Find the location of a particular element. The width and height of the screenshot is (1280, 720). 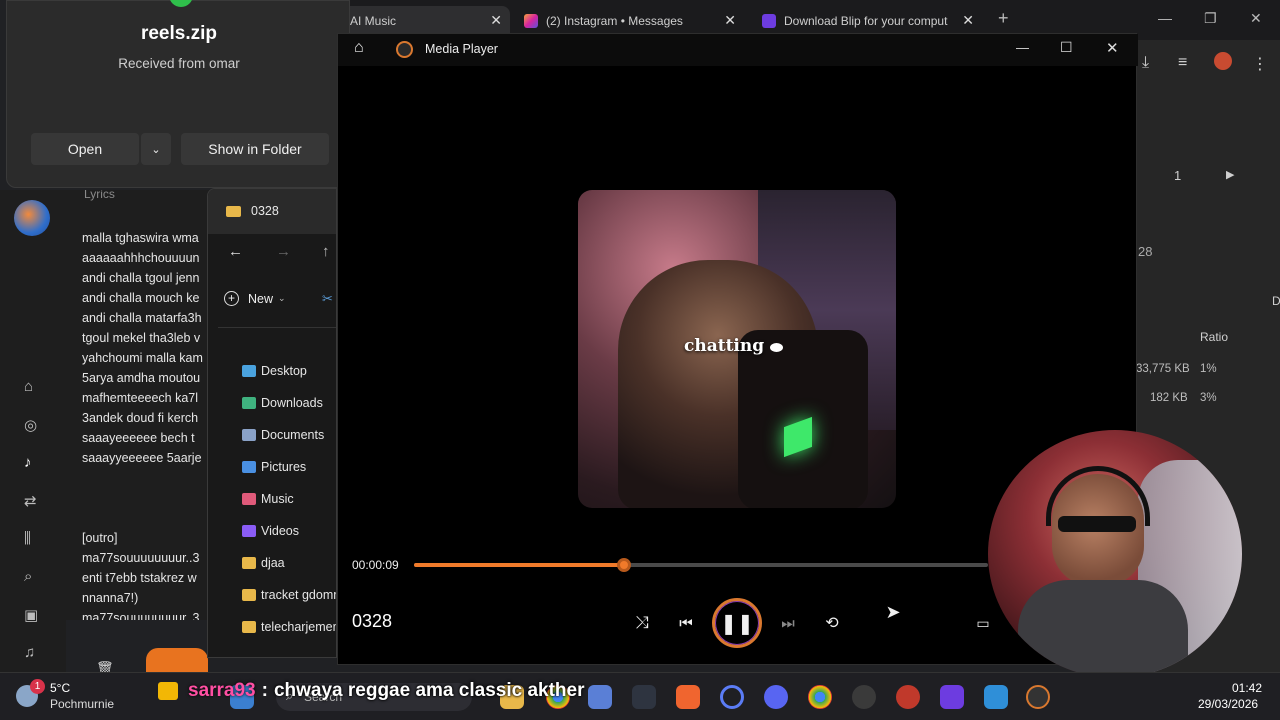

play-bar-button is located at coordinates (177, 660).